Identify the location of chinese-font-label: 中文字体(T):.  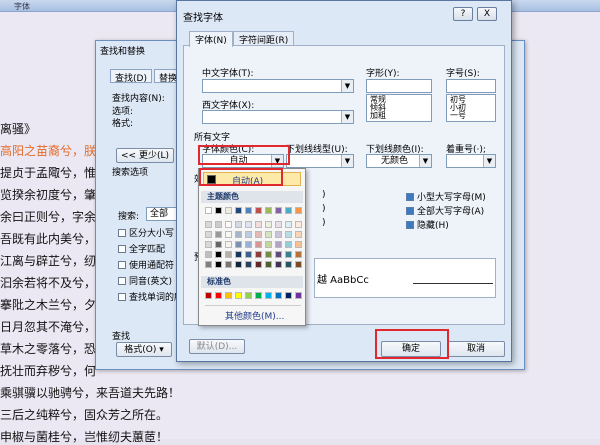
(228, 74).